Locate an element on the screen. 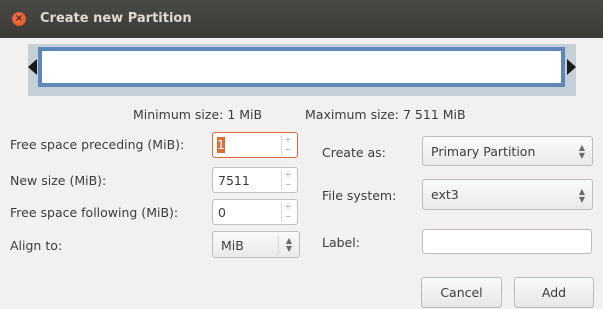  partition-label-label: Label: is located at coordinates (341, 242).